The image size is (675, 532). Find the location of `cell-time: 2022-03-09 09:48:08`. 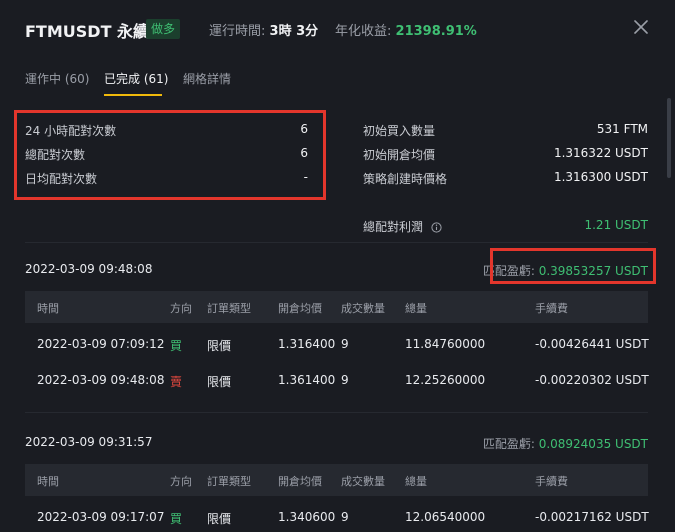

cell-time: 2022-03-09 09:48:08 is located at coordinates (101, 380).